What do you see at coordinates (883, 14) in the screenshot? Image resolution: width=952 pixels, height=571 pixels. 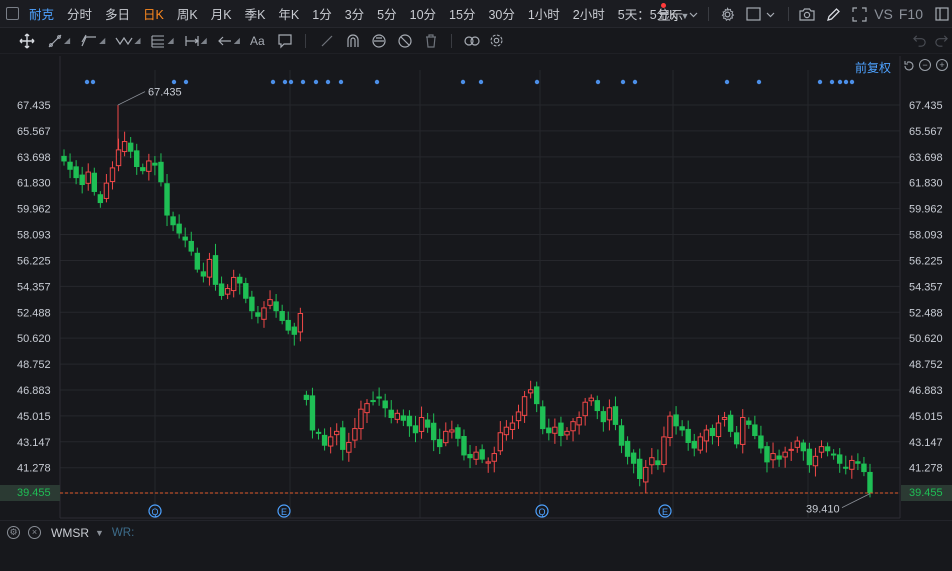 I see `vs-compare-button: VS` at bounding box center [883, 14].